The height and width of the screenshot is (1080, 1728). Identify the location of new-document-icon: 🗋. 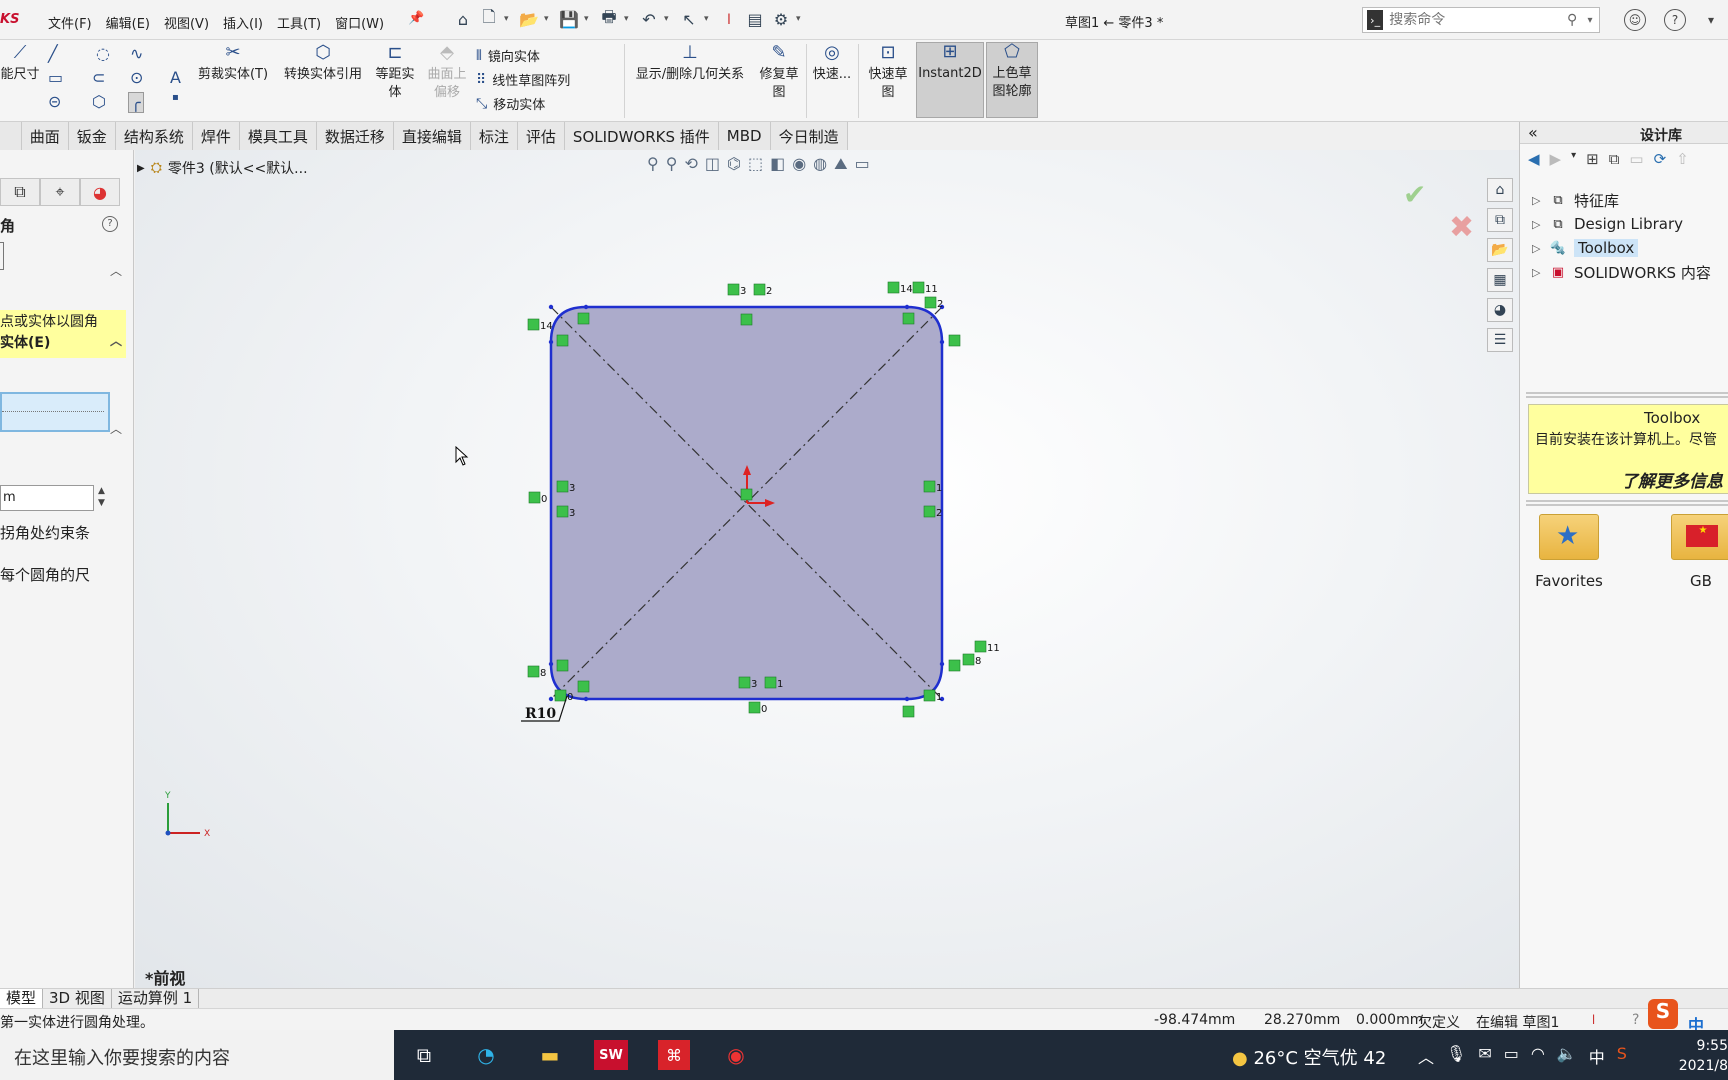
(489, 18).